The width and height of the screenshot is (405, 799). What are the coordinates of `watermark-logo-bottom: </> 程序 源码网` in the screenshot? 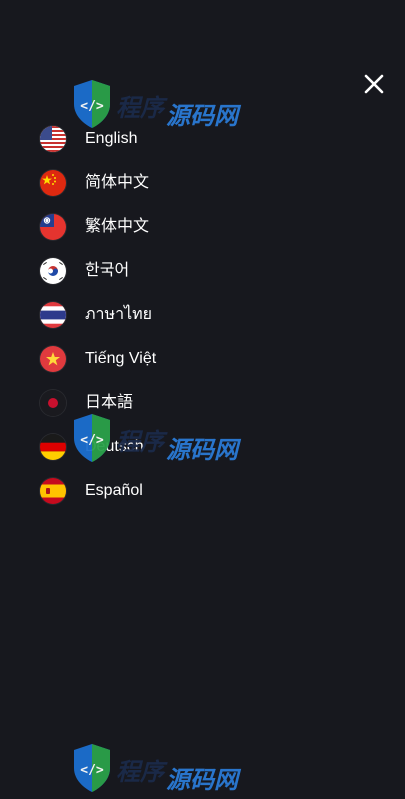 It's located at (160, 768).